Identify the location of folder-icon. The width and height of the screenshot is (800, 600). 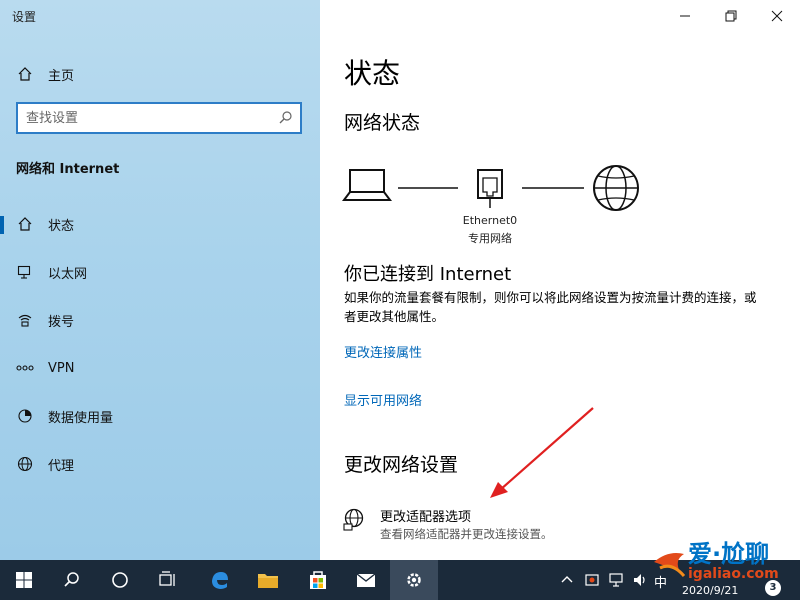
(268, 581).